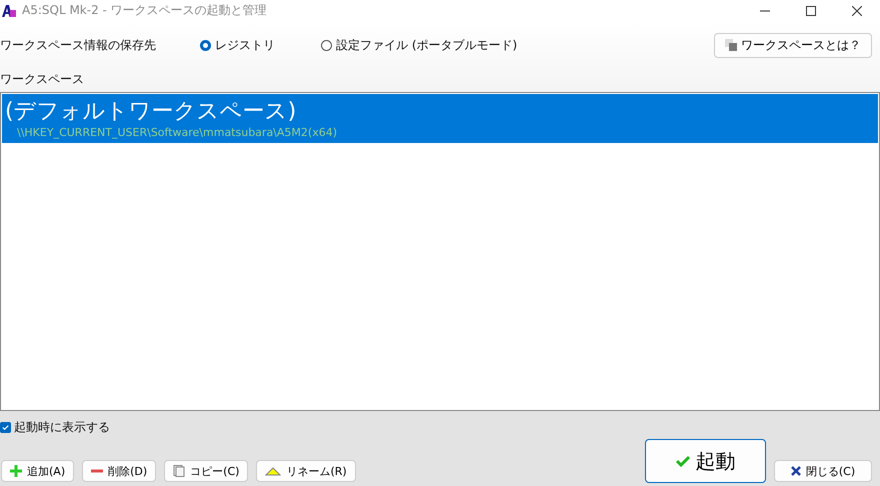  I want to click on close-button: 閉じる(C), so click(823, 471).